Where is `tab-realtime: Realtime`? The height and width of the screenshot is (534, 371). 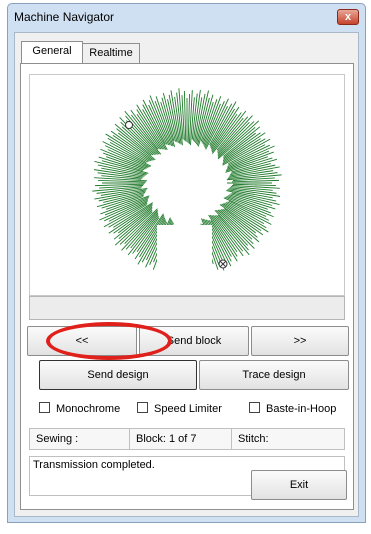
tab-realtime: Realtime is located at coordinates (111, 53).